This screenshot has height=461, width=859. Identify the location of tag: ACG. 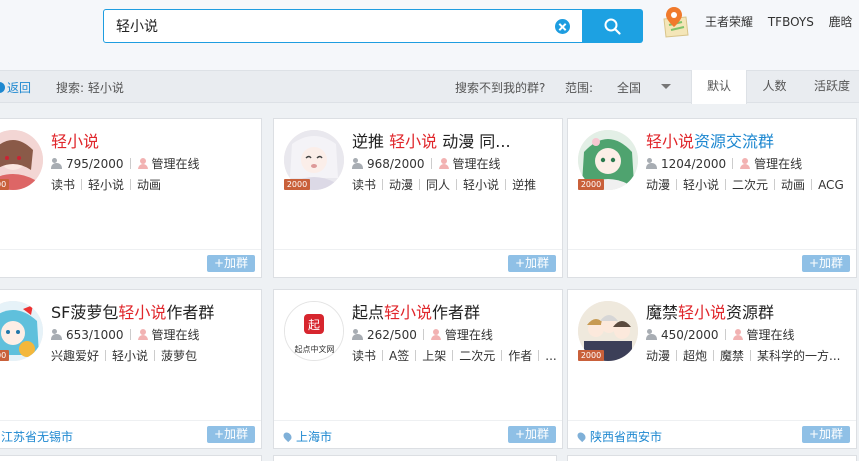
(831, 185).